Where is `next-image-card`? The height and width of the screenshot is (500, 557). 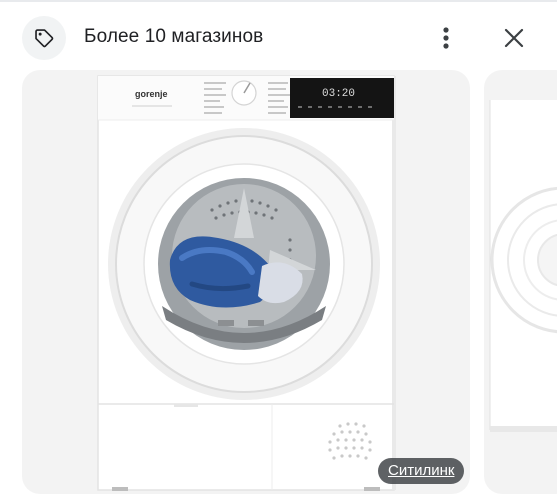 next-image-card is located at coordinates (520, 282).